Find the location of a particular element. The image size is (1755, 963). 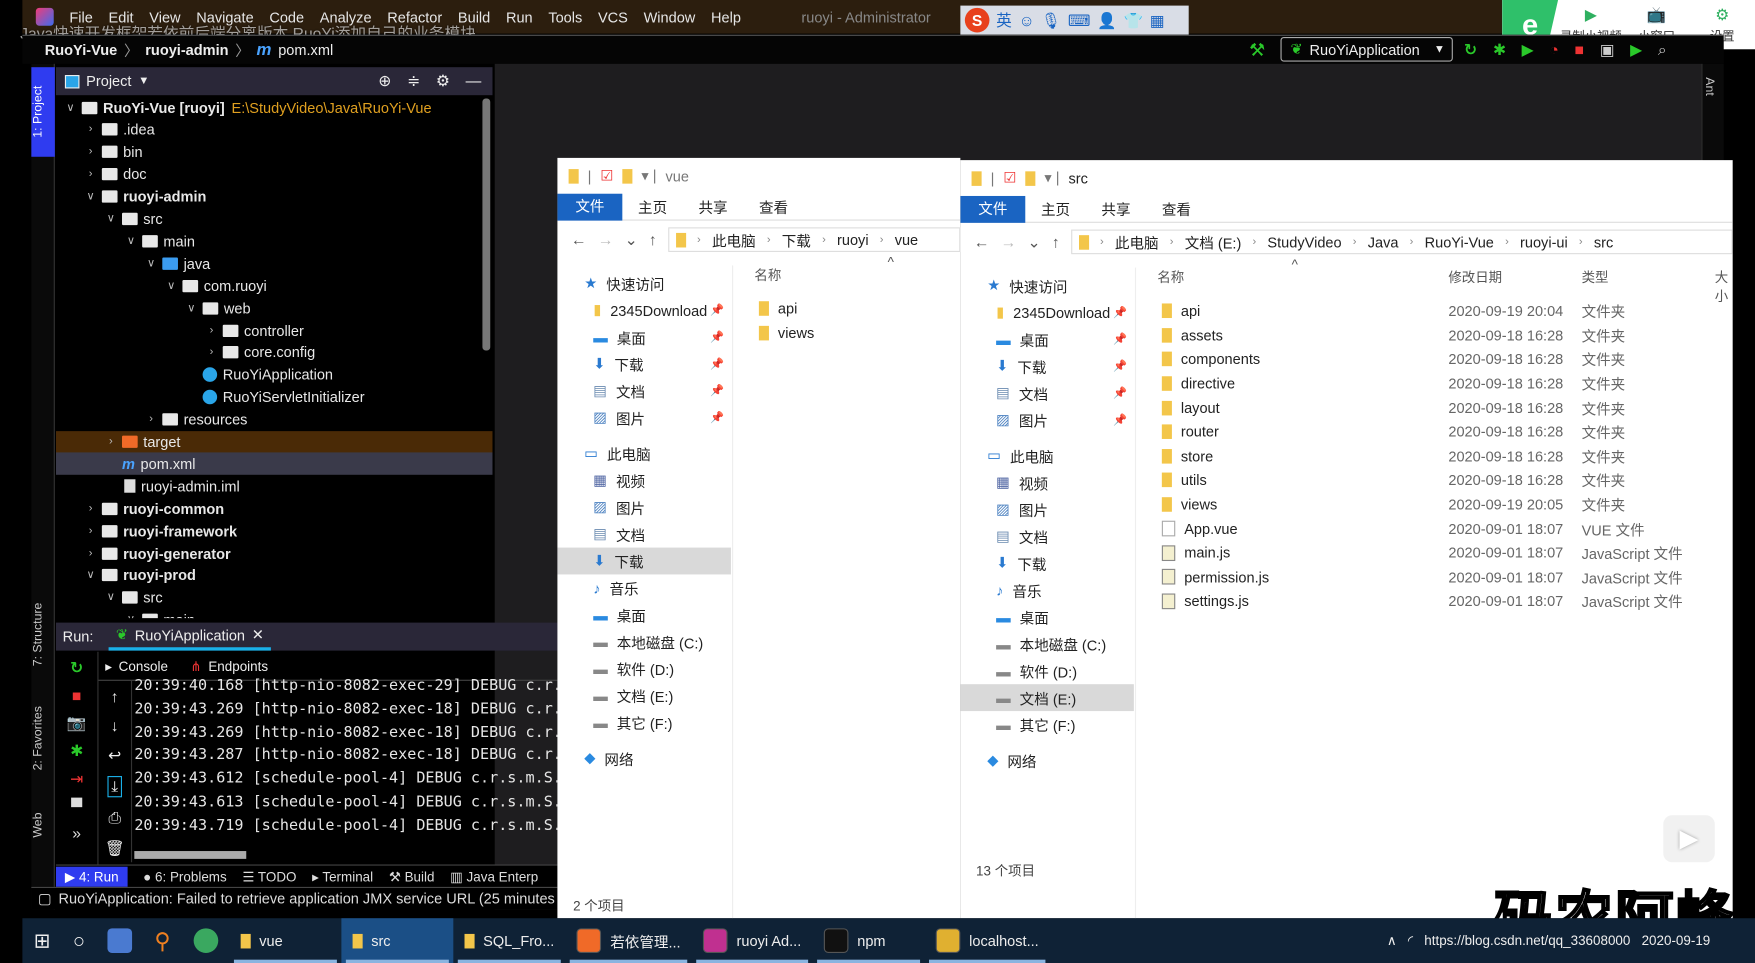

column-type: 类型 is located at coordinates (1595, 277).